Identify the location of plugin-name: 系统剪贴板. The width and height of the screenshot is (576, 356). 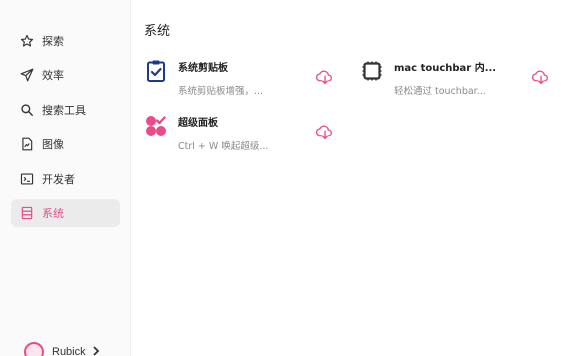
(203, 68).